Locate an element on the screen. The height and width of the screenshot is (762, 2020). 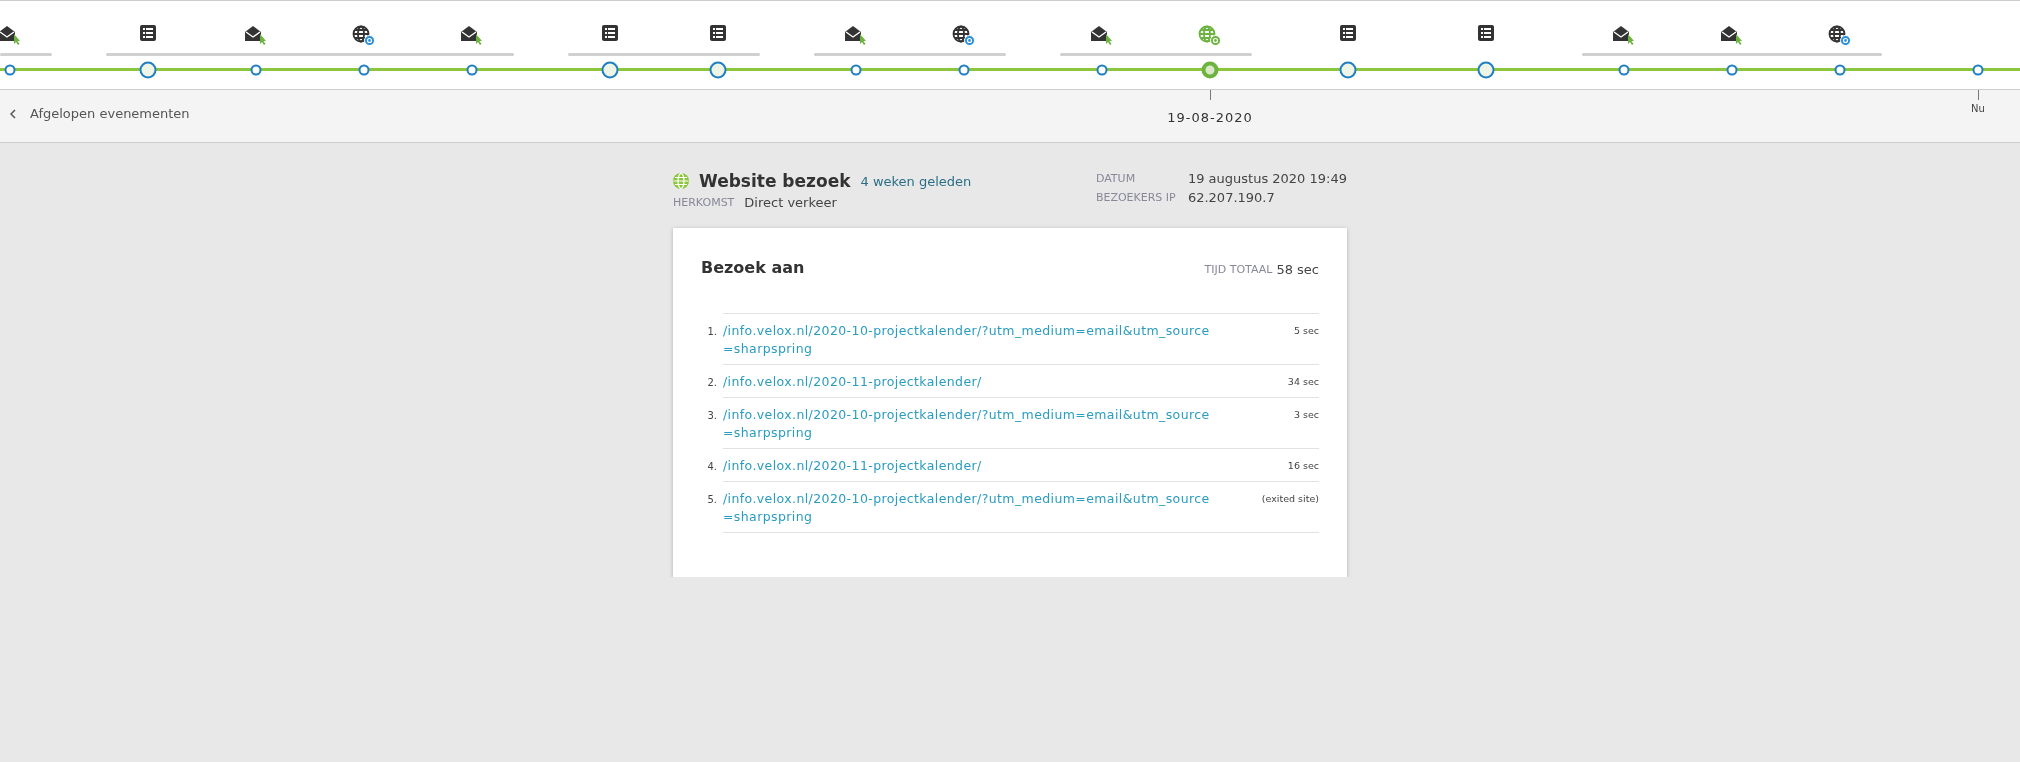
page-duration: (exited site) is located at coordinates (1290, 499).